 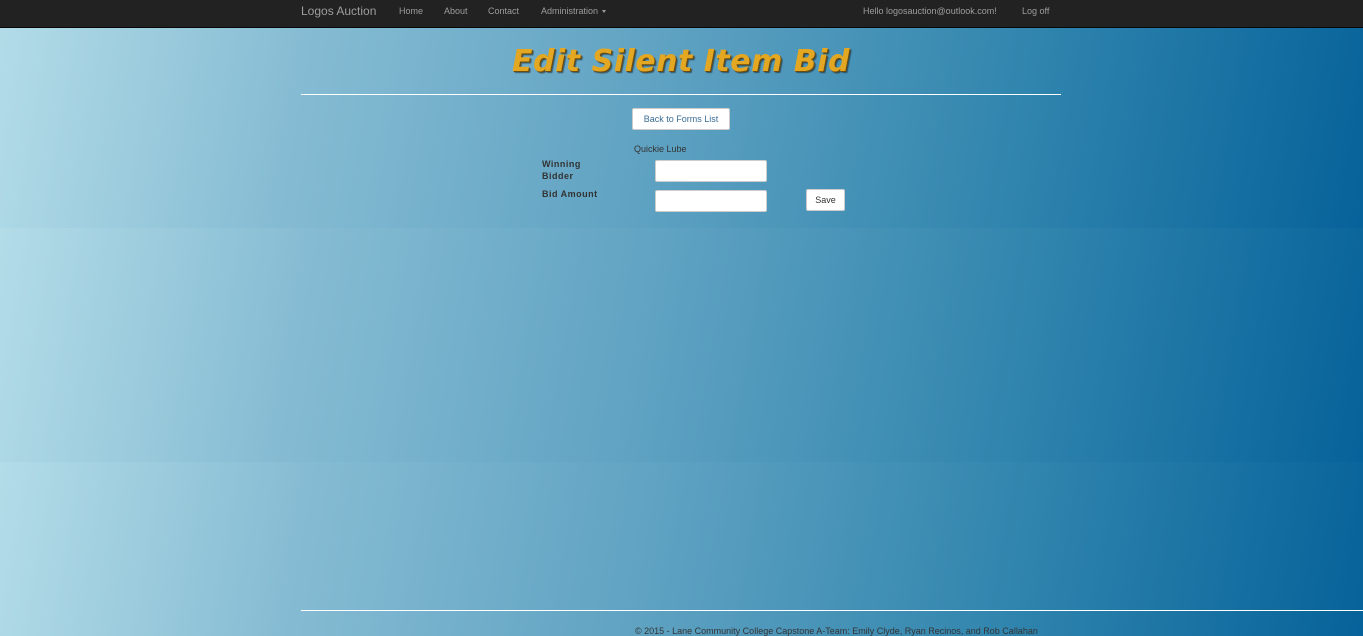 What do you see at coordinates (930, 11) in the screenshot?
I see `user-greeting-link: Hello logosauction@outlook.com!` at bounding box center [930, 11].